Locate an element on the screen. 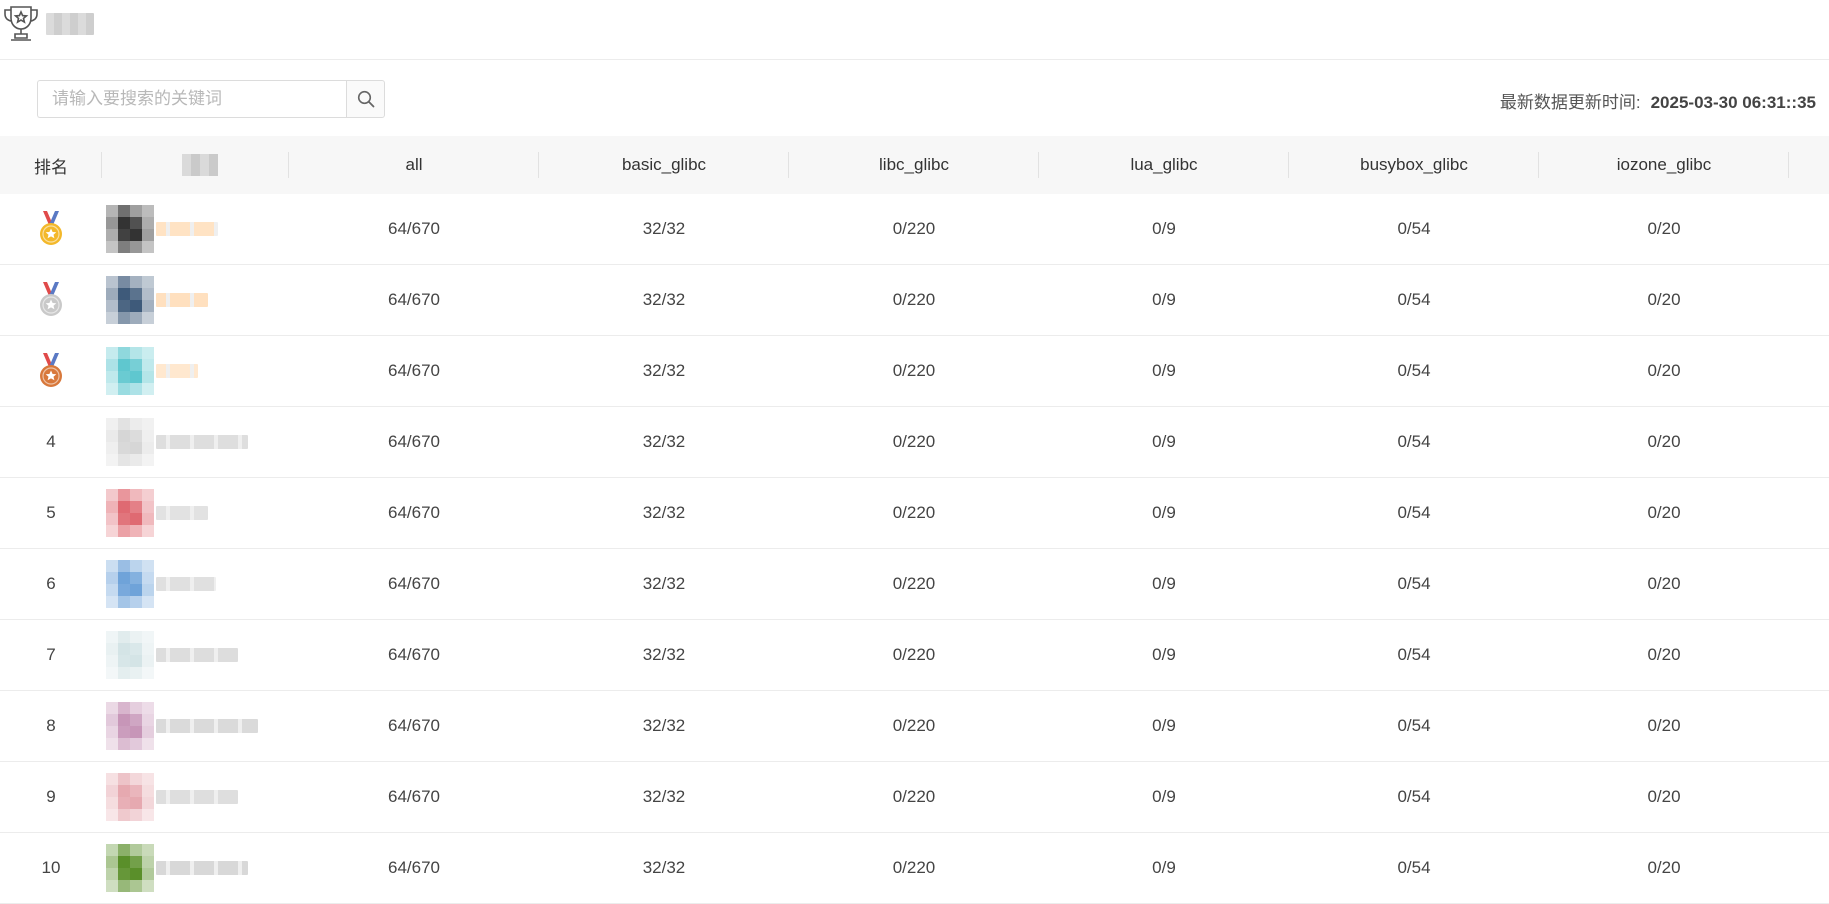  rank-cell: 6 is located at coordinates (51, 584).